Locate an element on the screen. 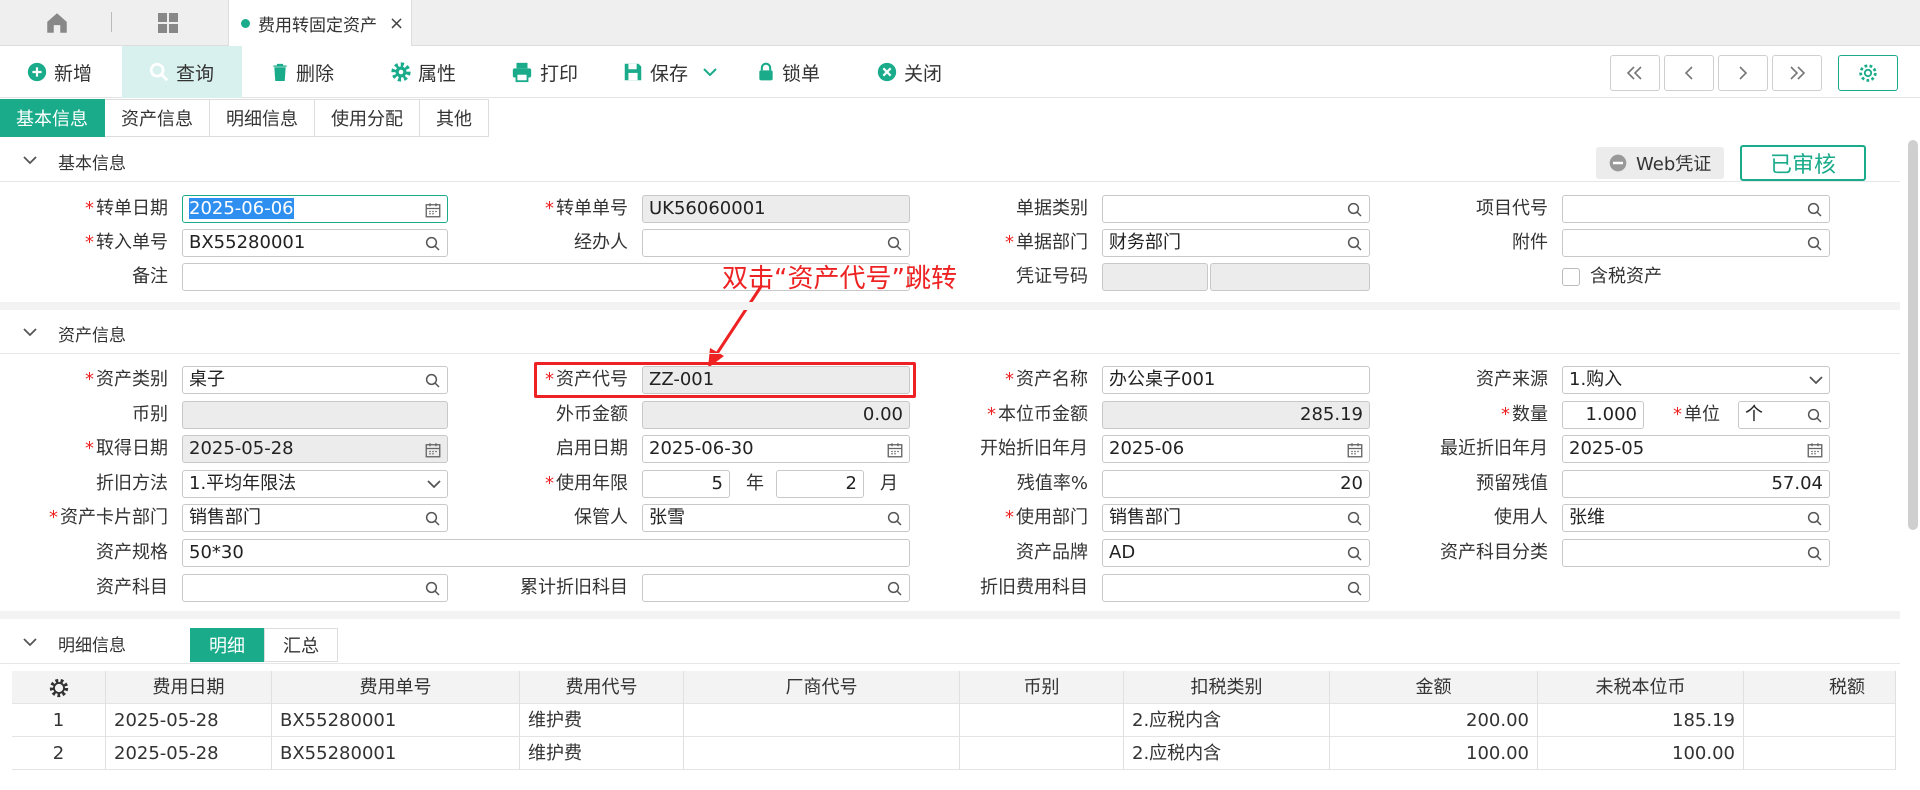 The image size is (1920, 790). dept-field: 财务部门 is located at coordinates (1236, 243).